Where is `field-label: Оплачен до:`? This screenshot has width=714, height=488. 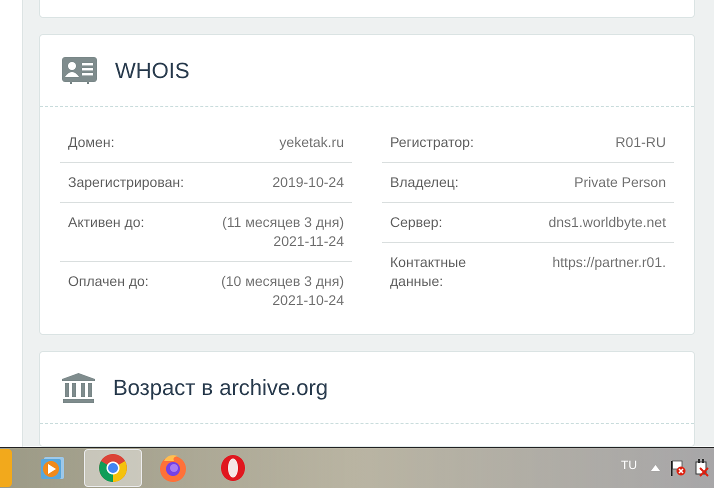 field-label: Оплачен до: is located at coordinates (108, 282).